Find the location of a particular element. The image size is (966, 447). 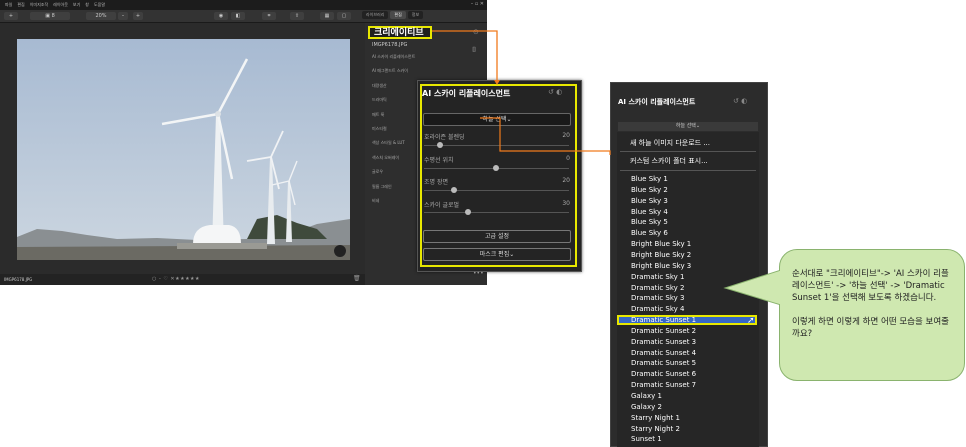

add-icon: + is located at coordinates (11, 16).